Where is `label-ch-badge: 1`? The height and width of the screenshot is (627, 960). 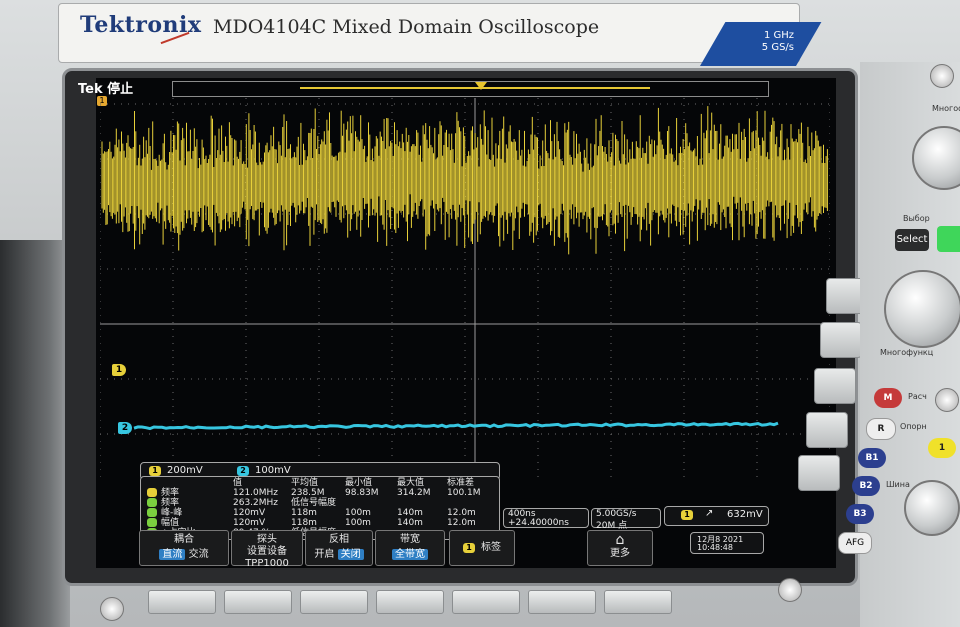 label-ch-badge: 1 is located at coordinates (469, 548).